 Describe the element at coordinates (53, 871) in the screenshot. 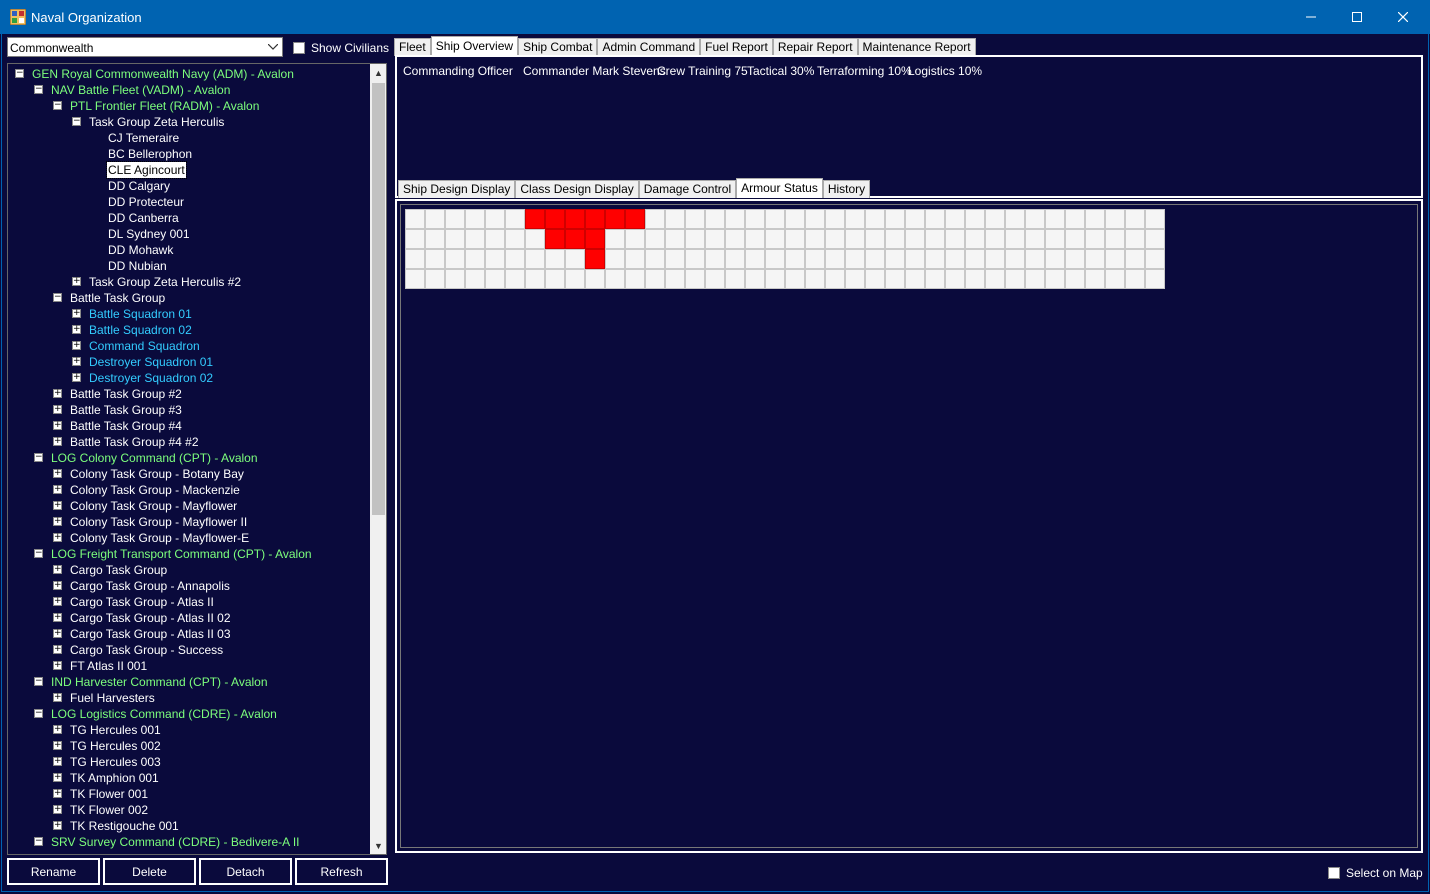

I see `rename-button: Rename` at that location.